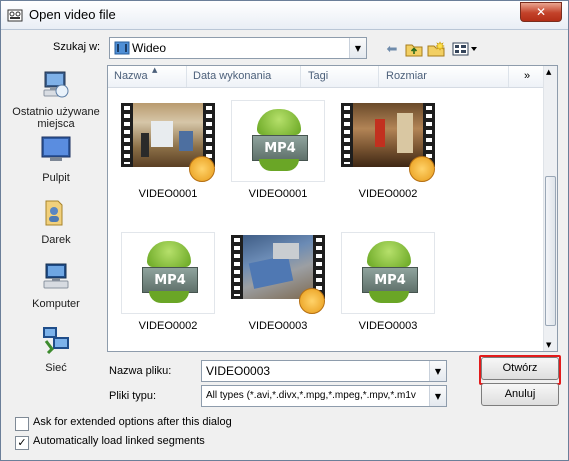  Describe the element at coordinates (56, 304) in the screenshot. I see `place-label: Komputer` at that location.